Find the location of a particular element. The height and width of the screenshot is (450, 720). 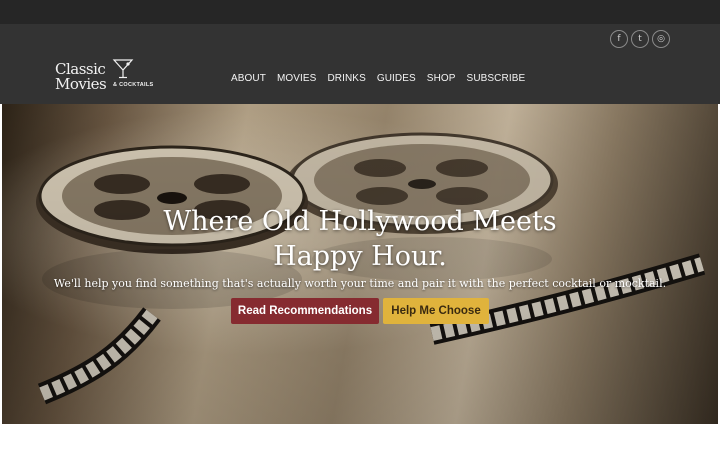

read-recommendations-button: Read Recommendations is located at coordinates (305, 311).